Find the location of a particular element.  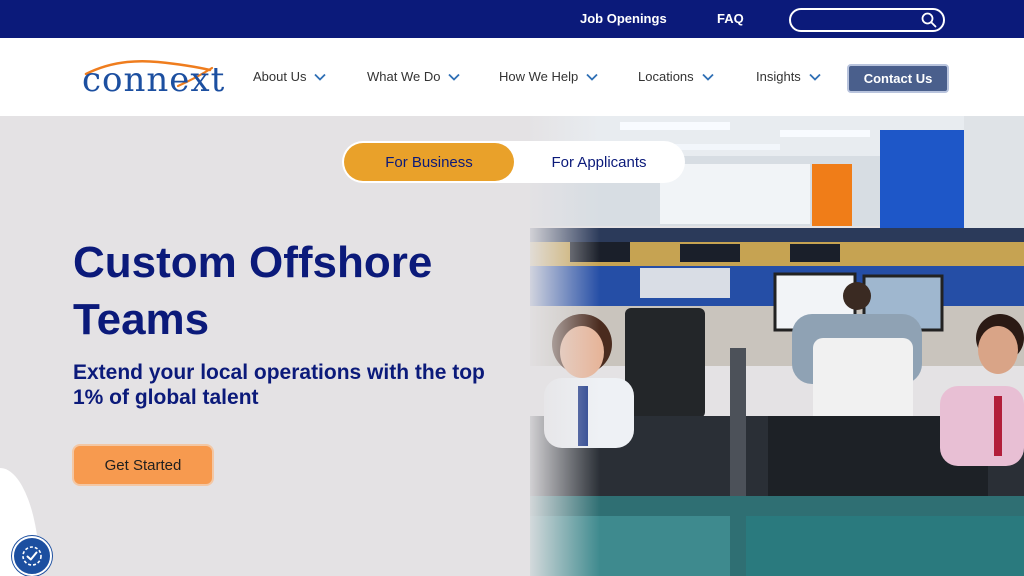

nav-label: Insights is located at coordinates (778, 76).